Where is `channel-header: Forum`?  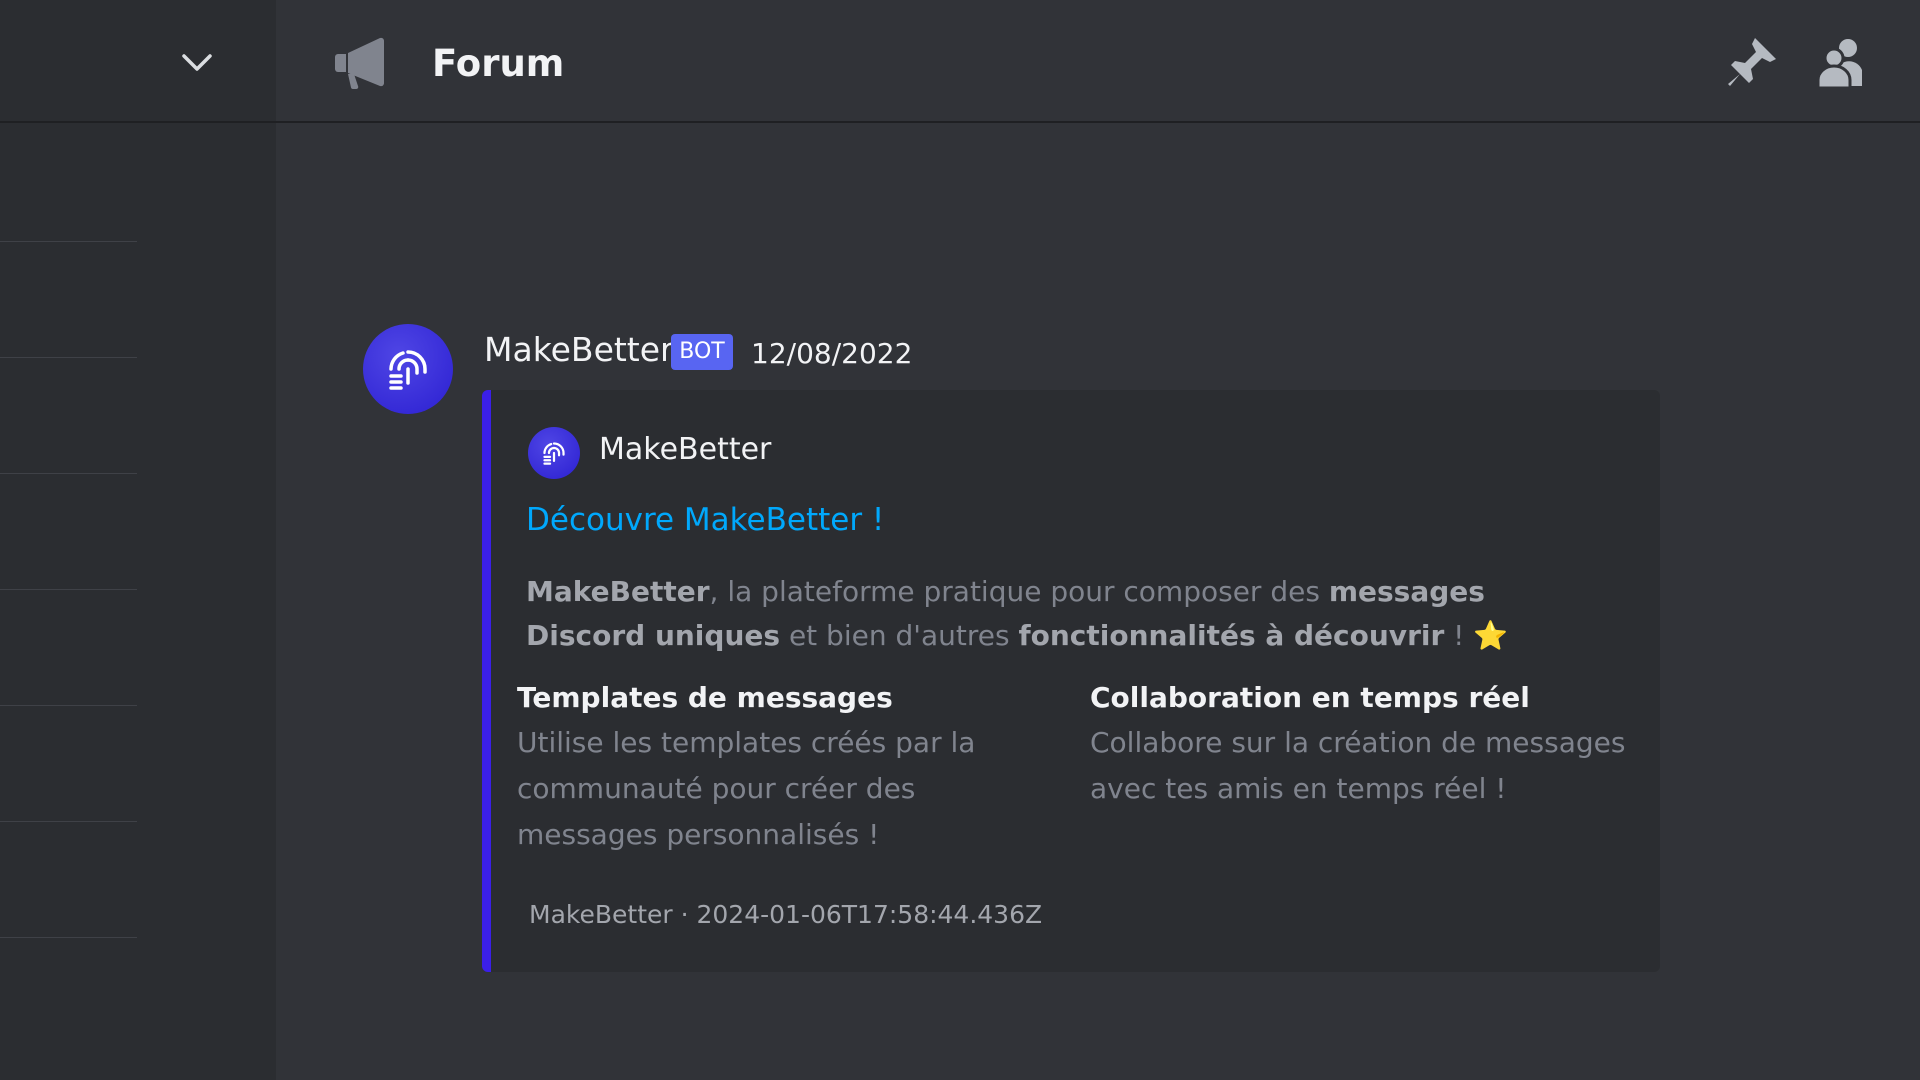
channel-header: Forum is located at coordinates (1098, 61).